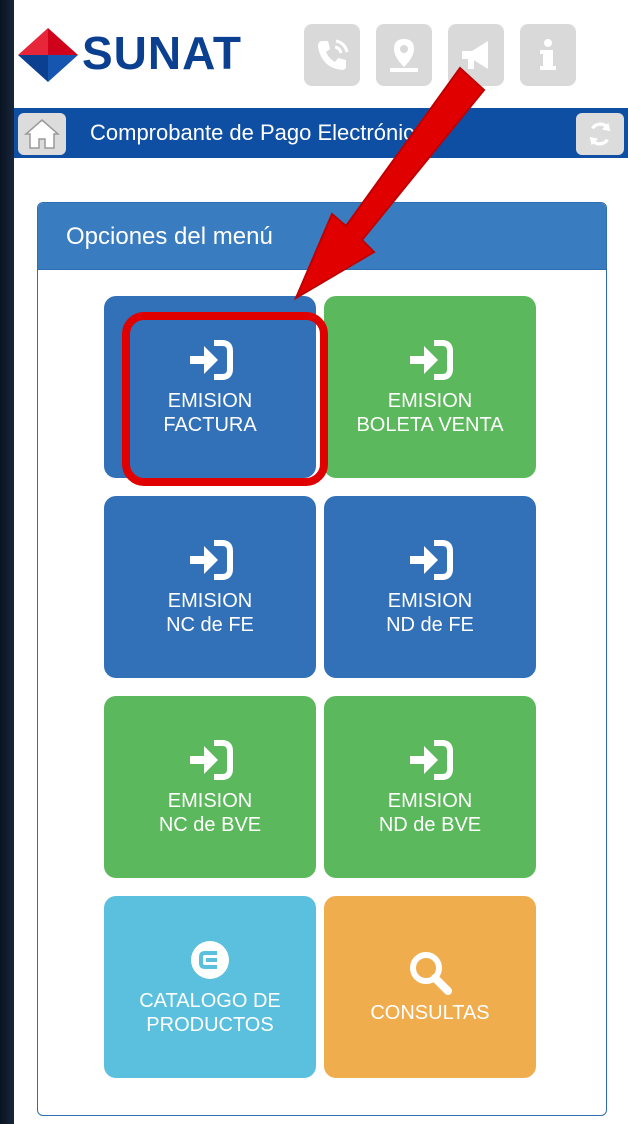 This screenshot has height=1124, width=628. What do you see at coordinates (430, 787) in the screenshot?
I see `tile-emision-nd-bve: EMISION ND de BVE` at bounding box center [430, 787].